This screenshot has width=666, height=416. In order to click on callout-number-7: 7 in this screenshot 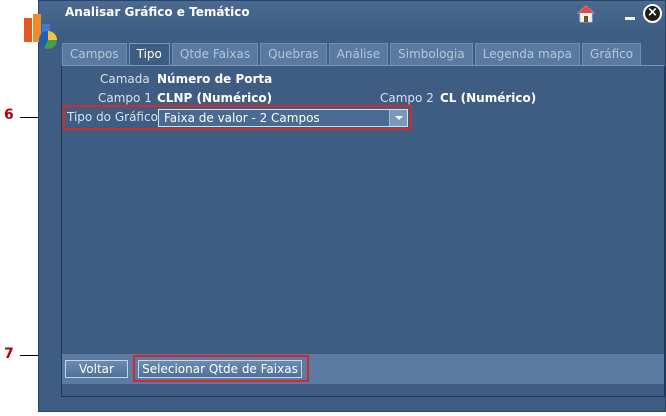, I will do `click(9, 354)`.